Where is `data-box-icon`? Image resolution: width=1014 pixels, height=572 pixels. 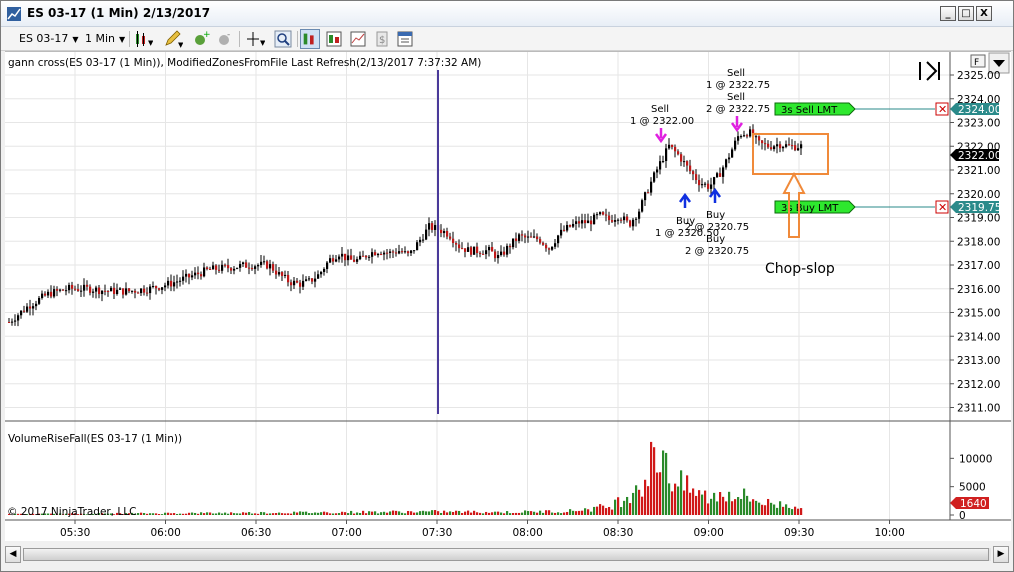 data-box-icon is located at coordinates (334, 39).